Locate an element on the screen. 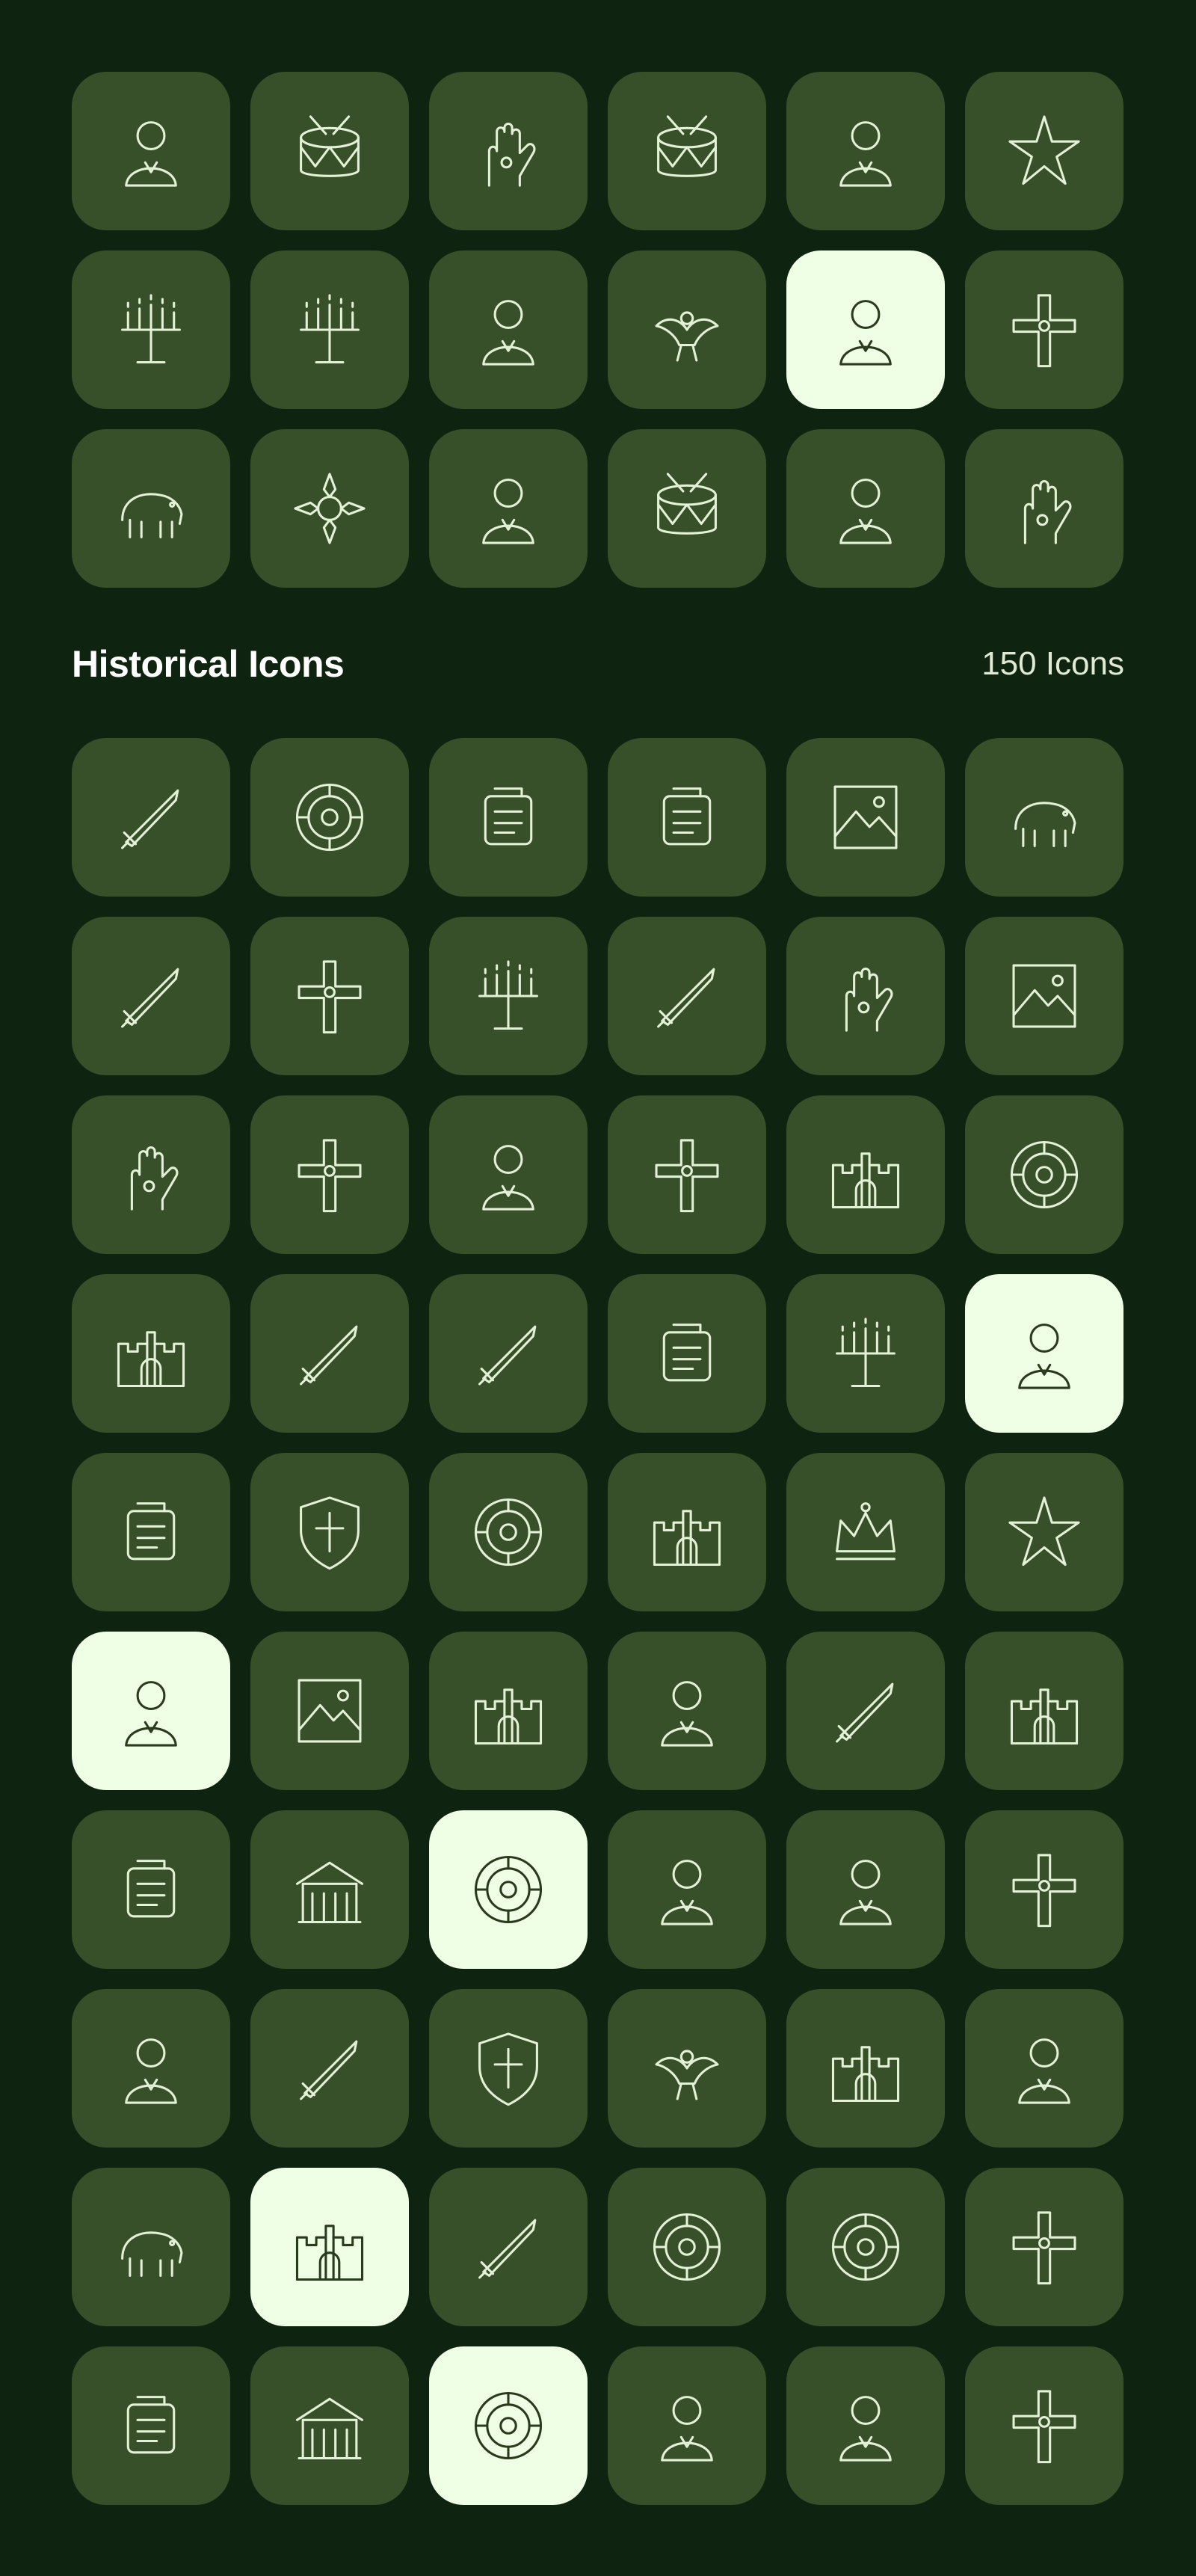 The image size is (1196, 2576). castle-icon is located at coordinates (687, 1538).